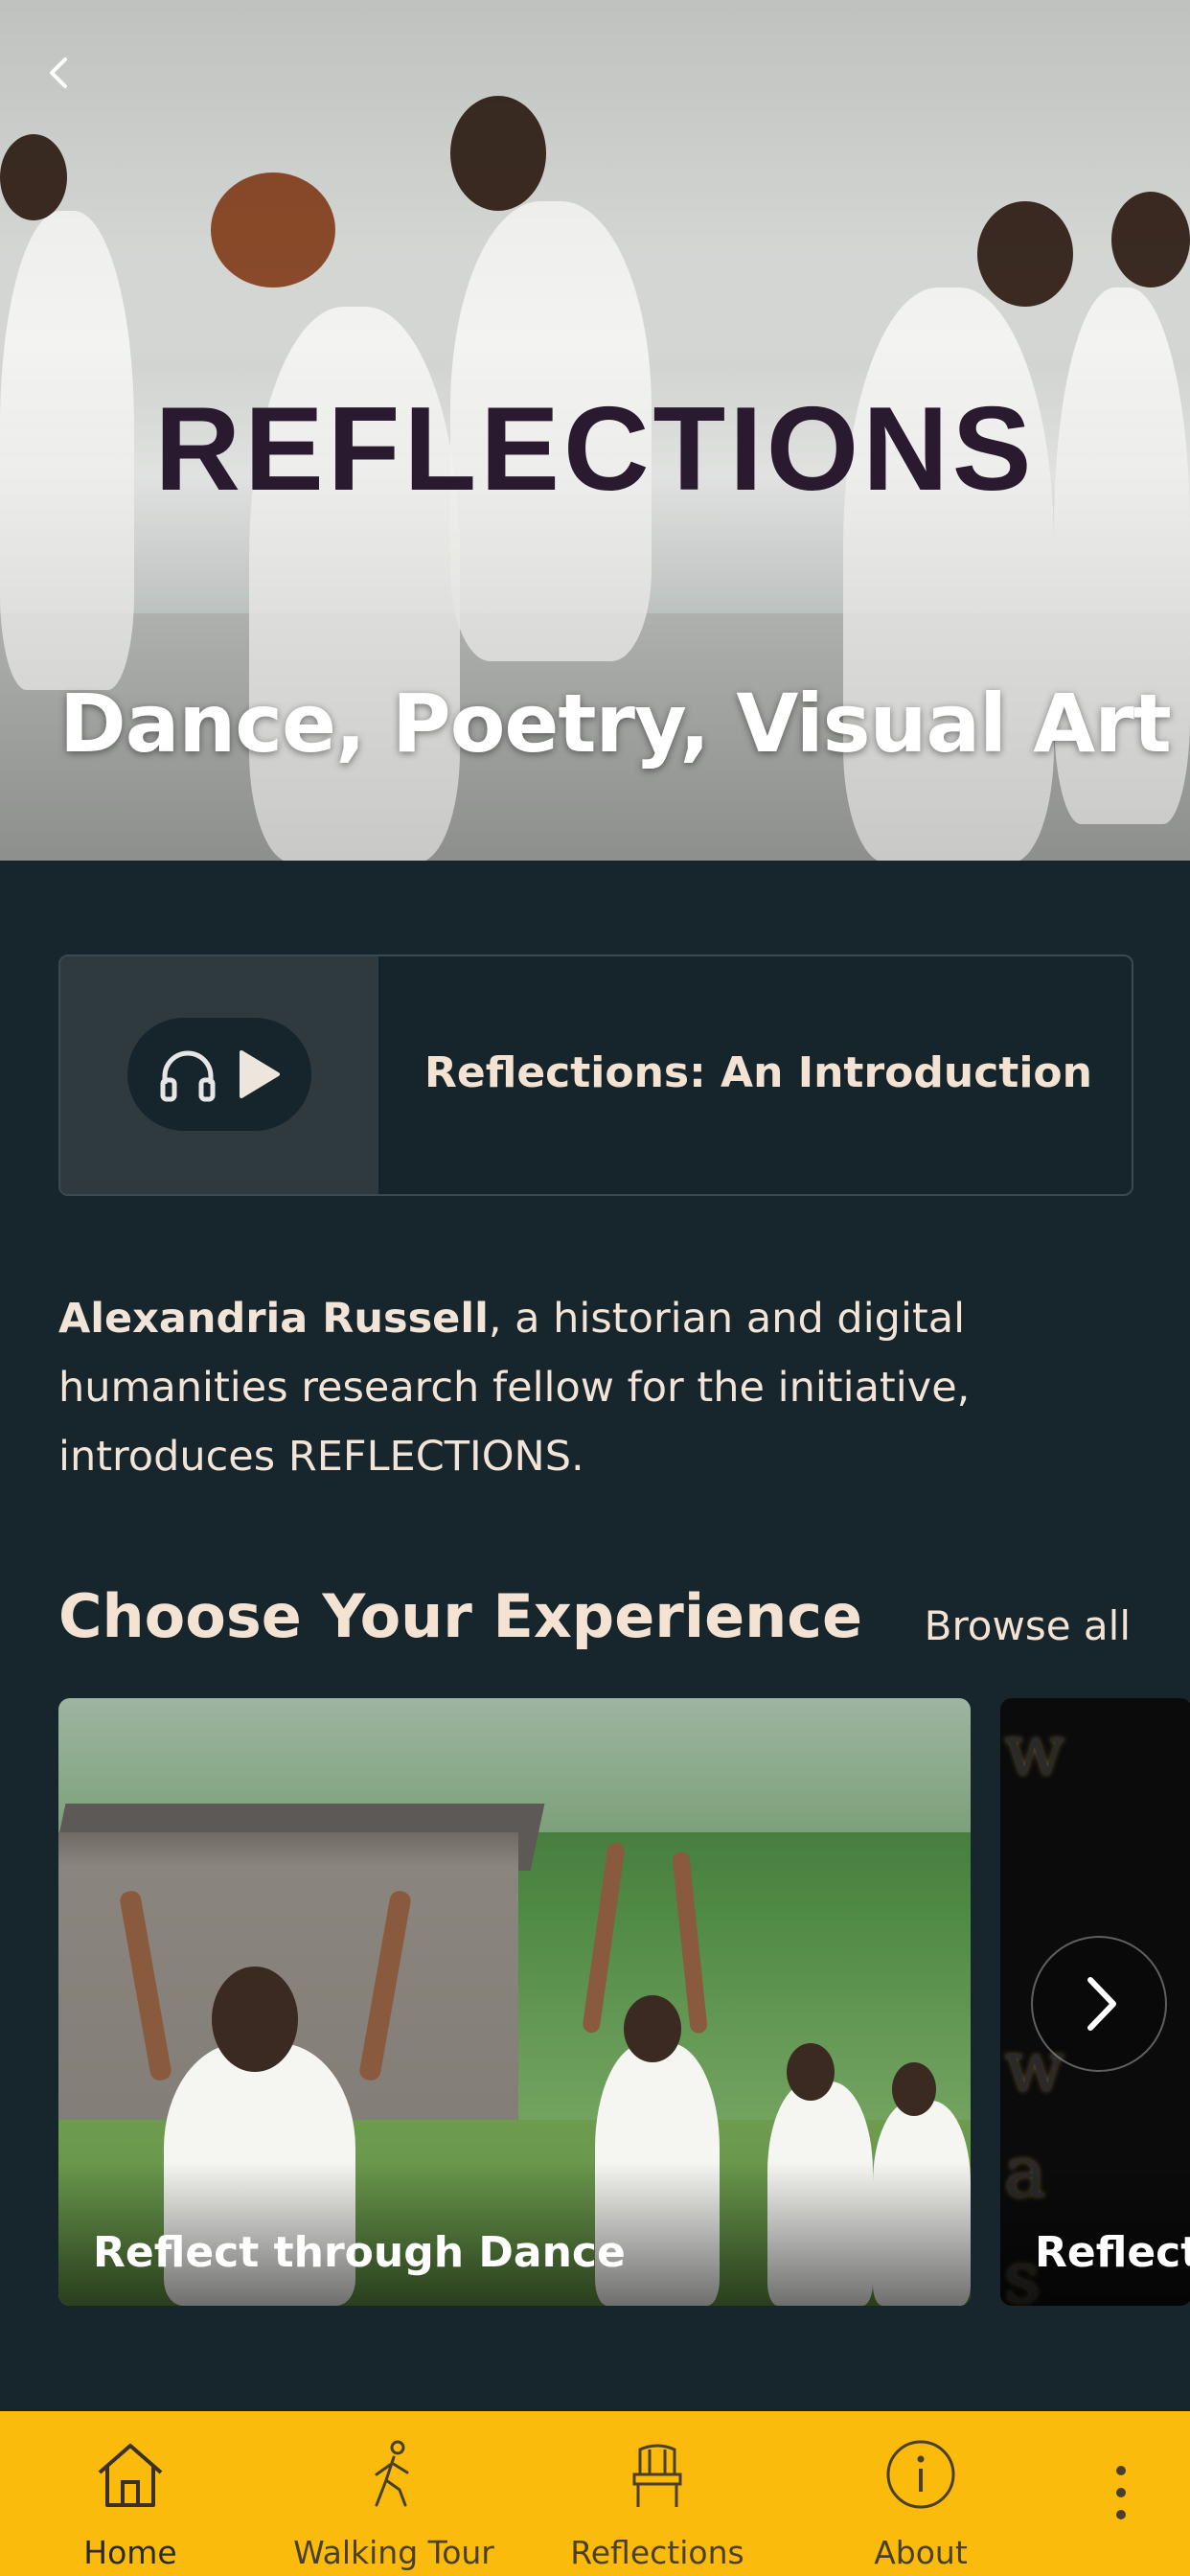  I want to click on walking-icon, so click(392, 2473).